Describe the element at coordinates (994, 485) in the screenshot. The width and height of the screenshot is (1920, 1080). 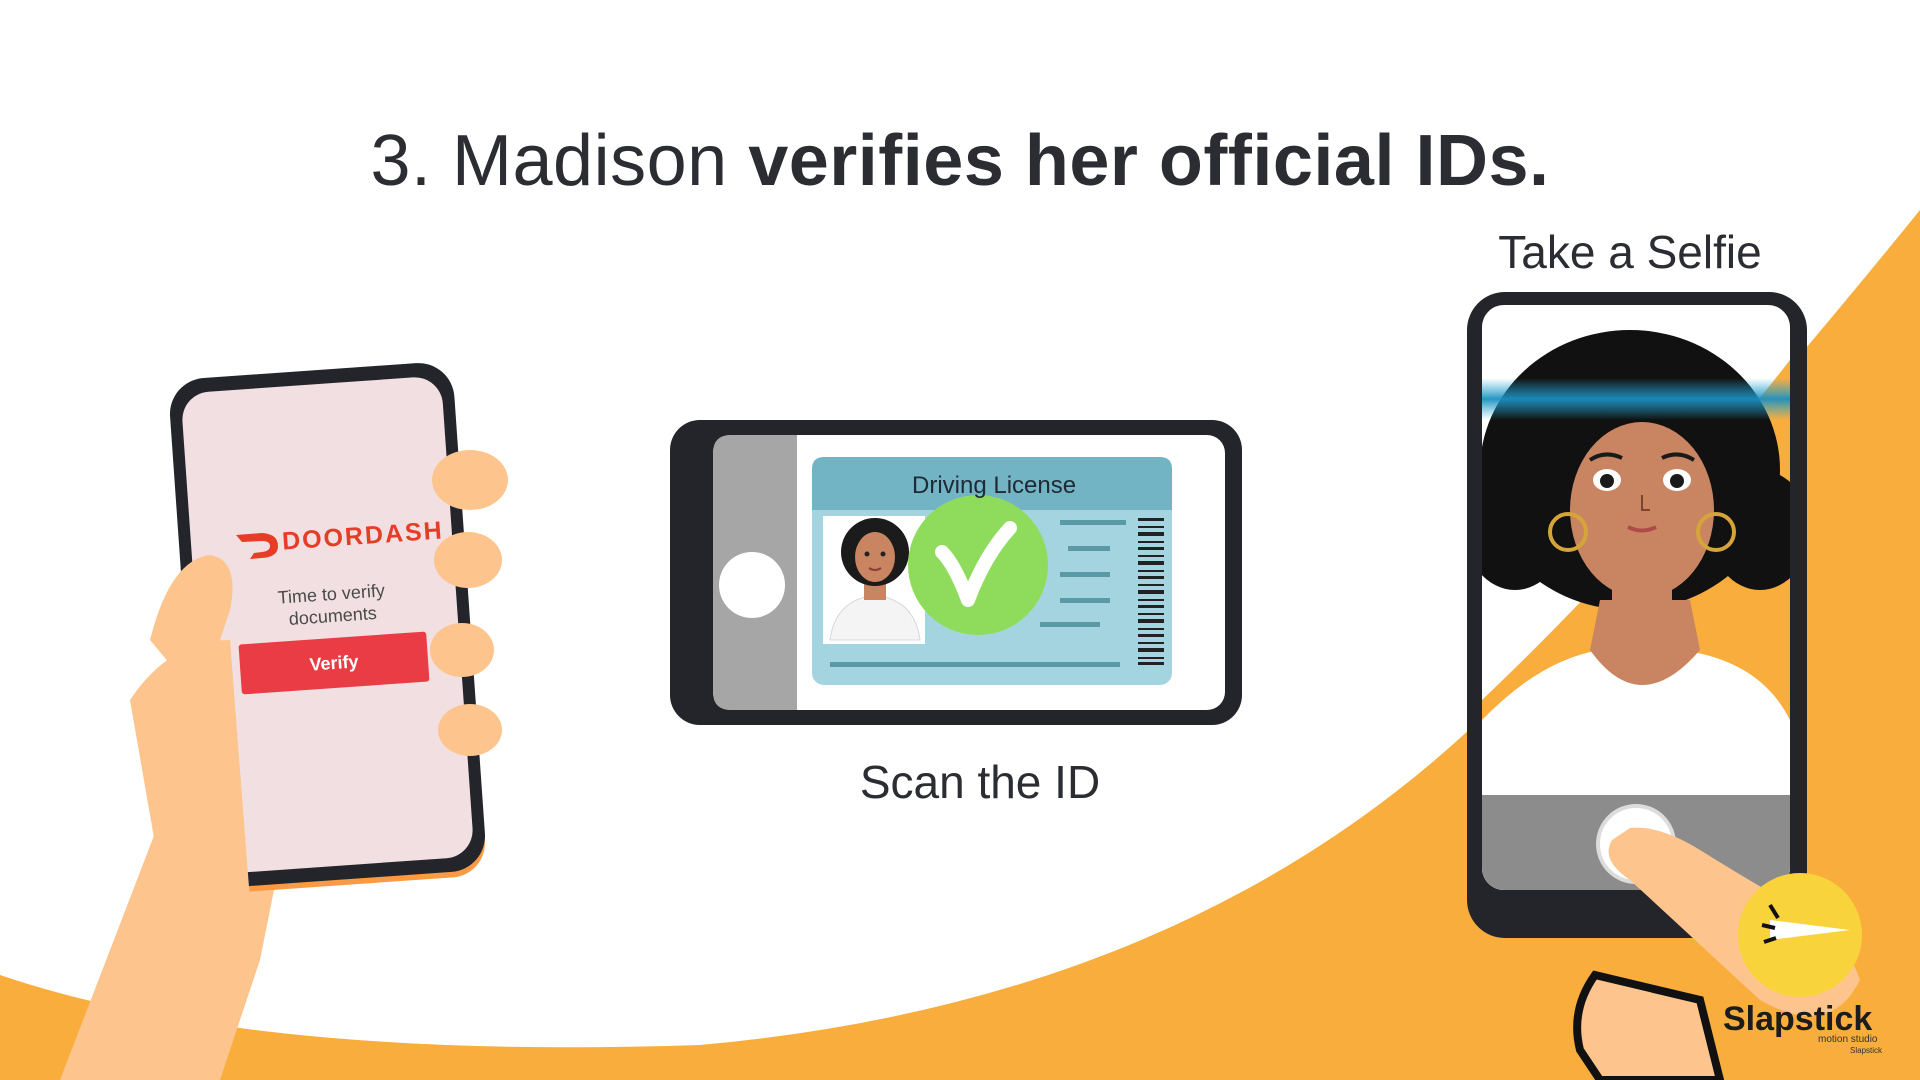
I see `license-title: Driving License` at that location.